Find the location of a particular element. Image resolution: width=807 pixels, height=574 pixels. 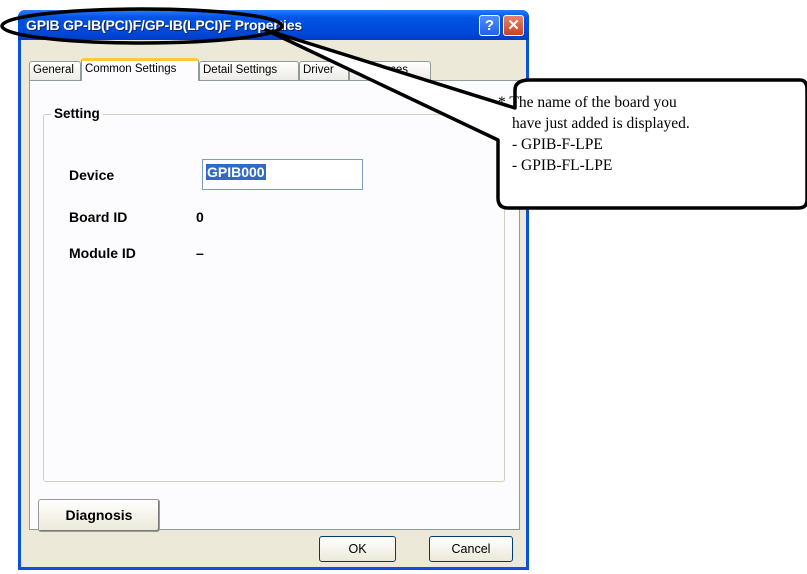

help-icon: ? is located at coordinates (489, 25).